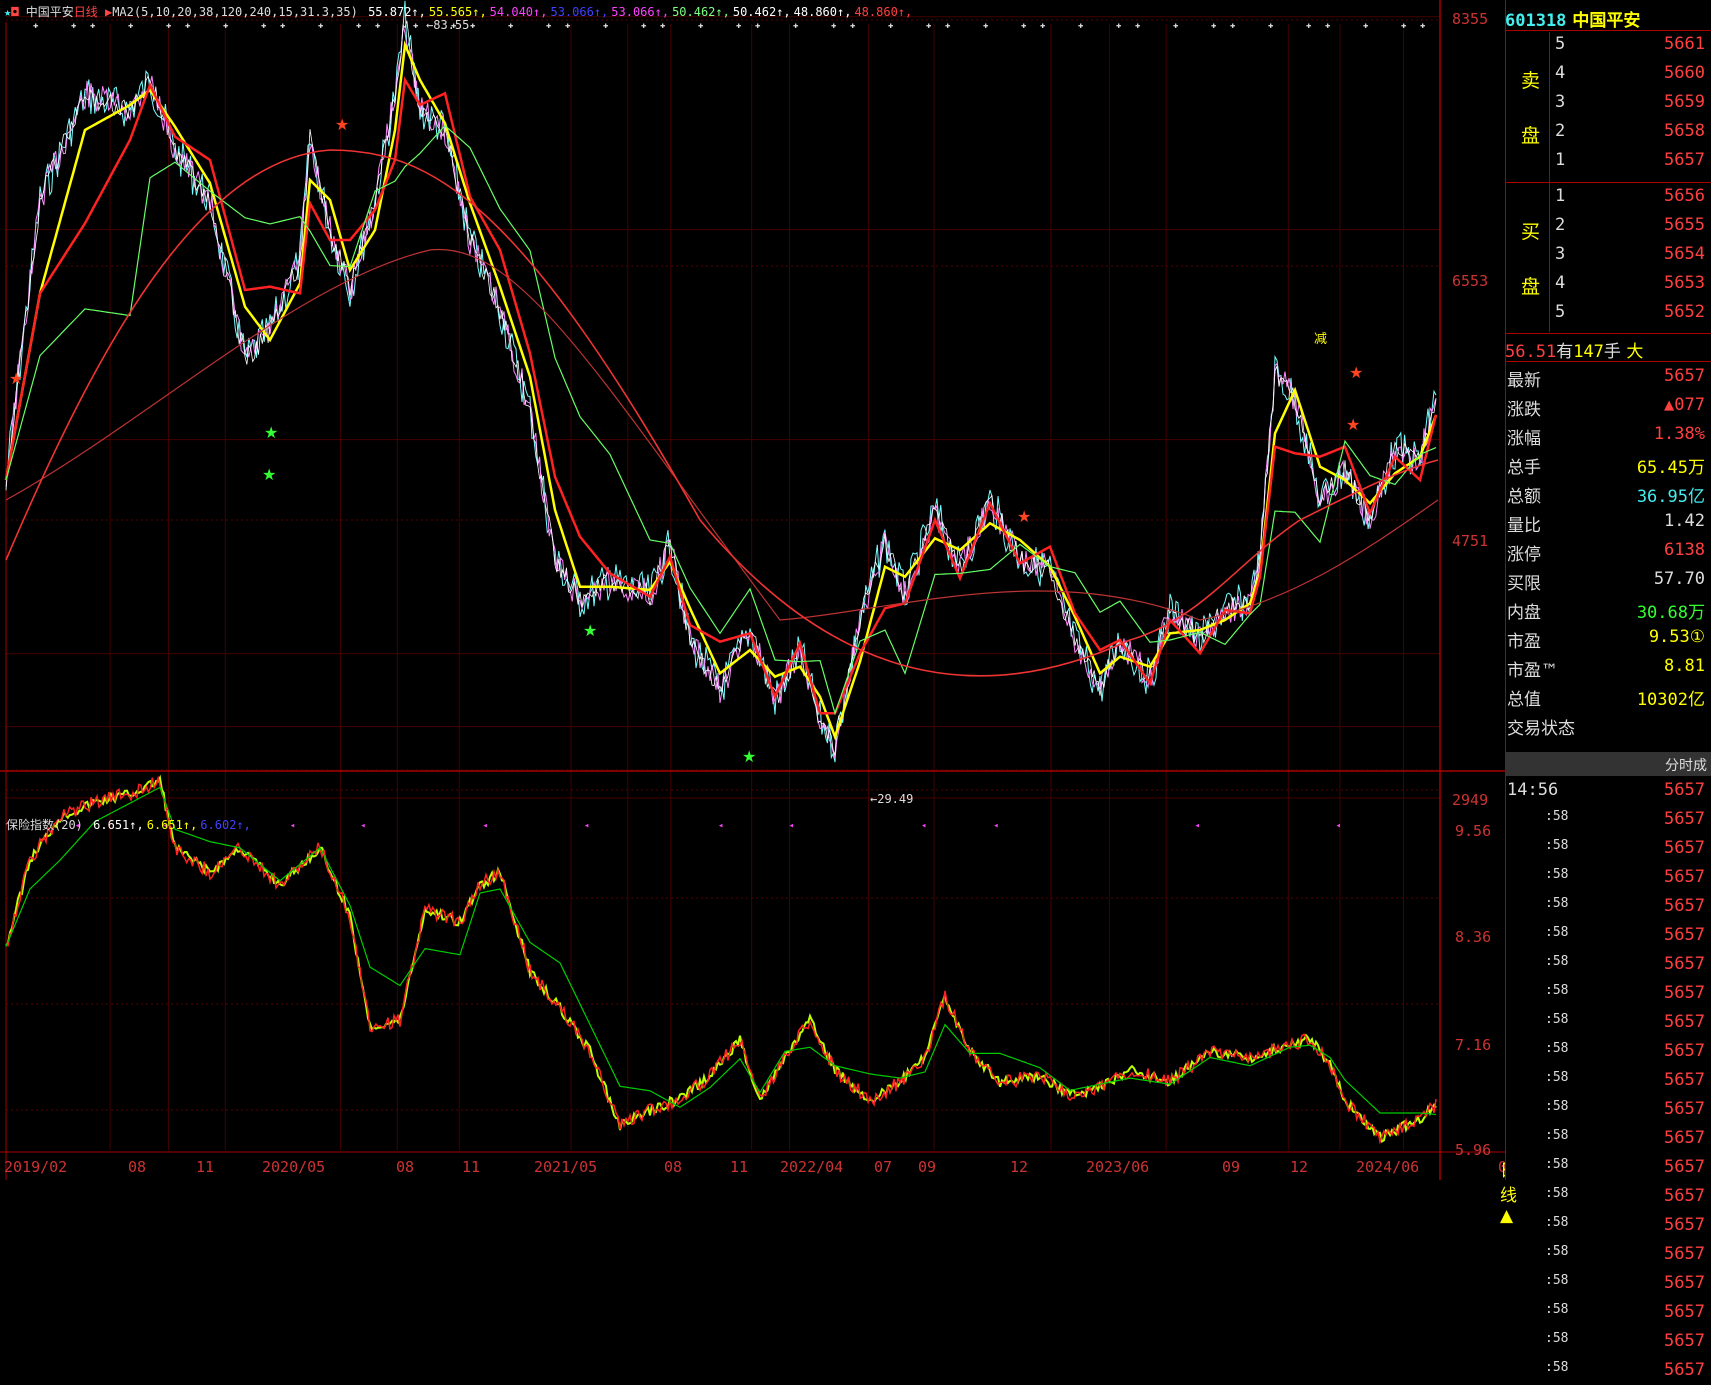 This screenshot has height=1385, width=1711. I want to click on stat-row: 买限 57.70, so click(1608, 581).